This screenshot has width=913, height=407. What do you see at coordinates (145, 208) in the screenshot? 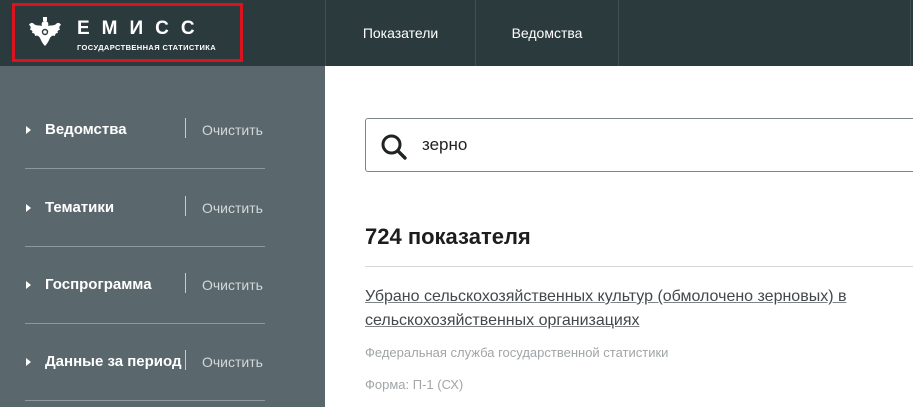
I see `filter-topics: Тематики Очистить` at bounding box center [145, 208].